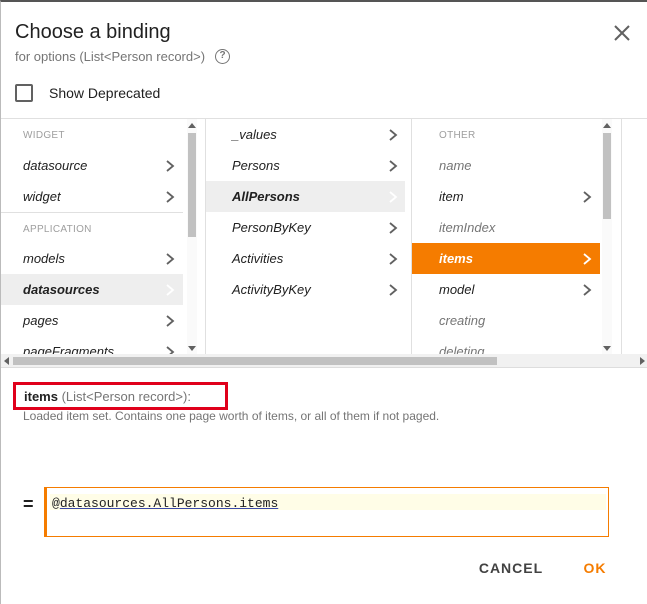 Image resolution: width=647 pixels, height=604 pixels. I want to click on binding-expression-editor: @datasources.AllPersons.items, so click(326, 512).